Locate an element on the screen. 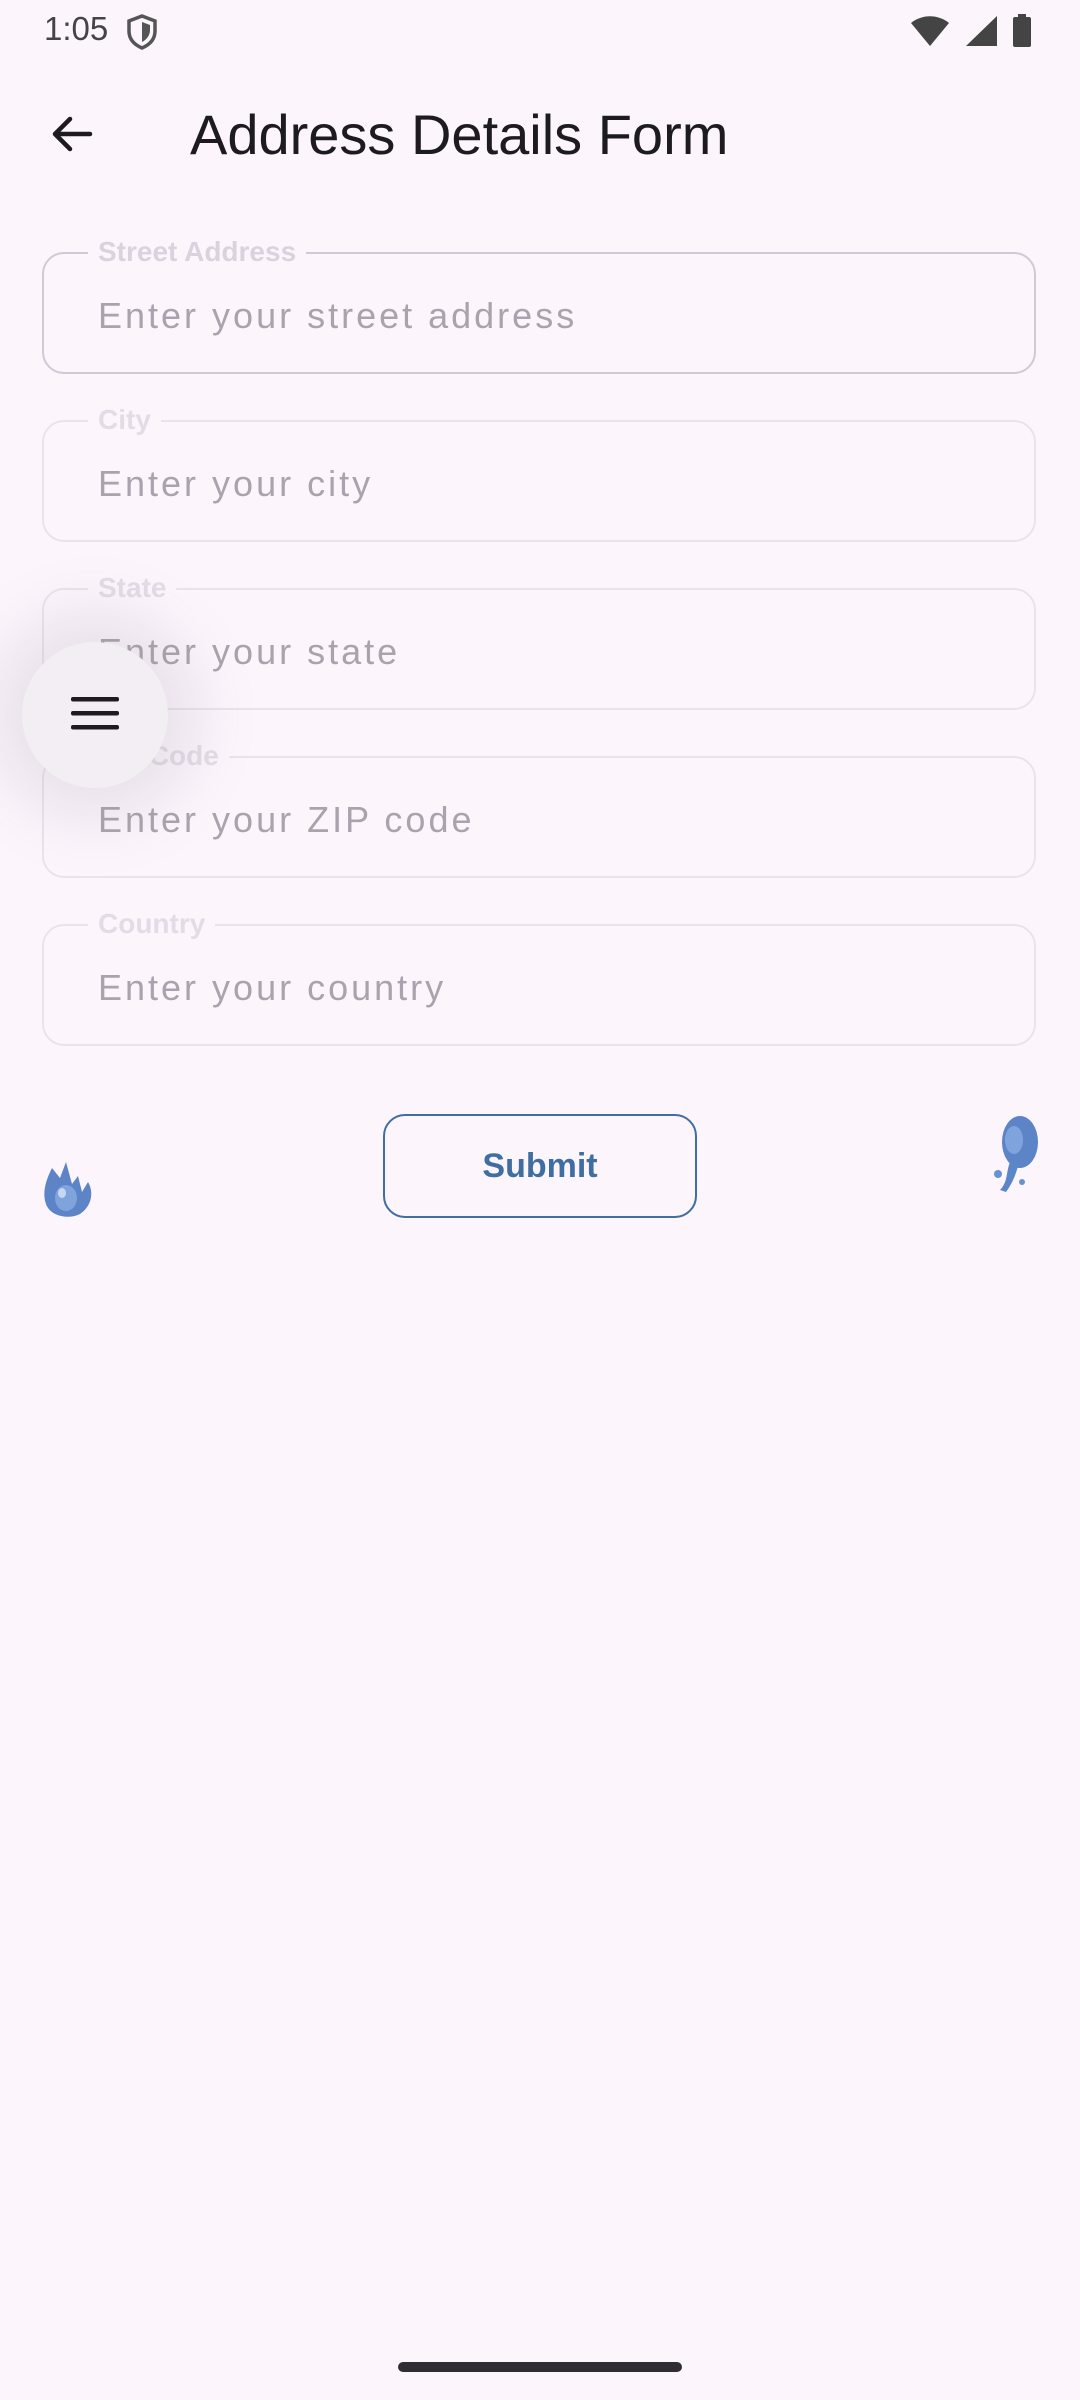 The height and width of the screenshot is (2400, 1080). page-title: Address Details Form is located at coordinates (459, 134).